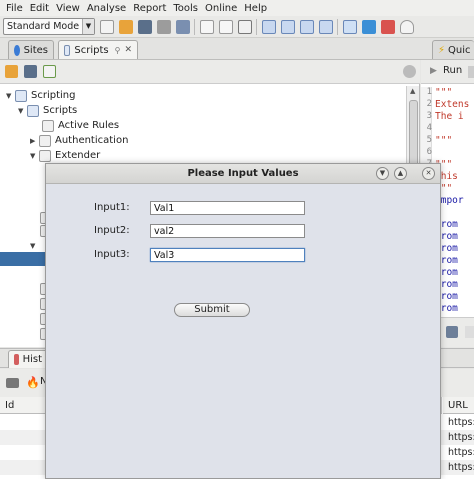  I want to click on minimize-icon: ▼, so click(382, 173).